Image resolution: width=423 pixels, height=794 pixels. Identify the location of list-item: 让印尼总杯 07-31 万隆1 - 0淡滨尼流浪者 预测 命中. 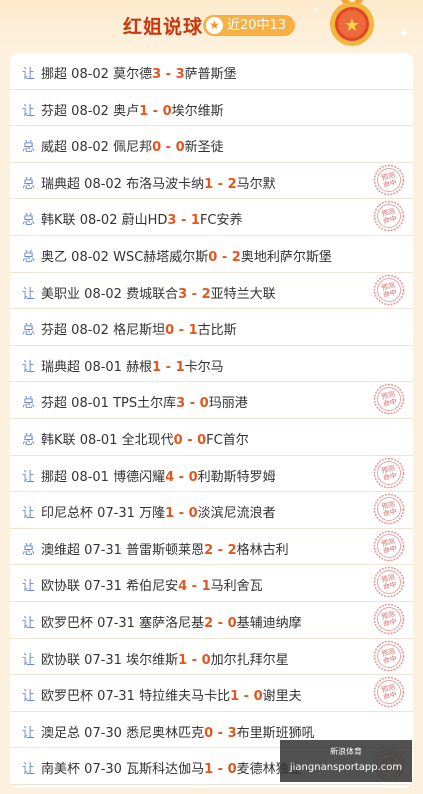
(211, 510).